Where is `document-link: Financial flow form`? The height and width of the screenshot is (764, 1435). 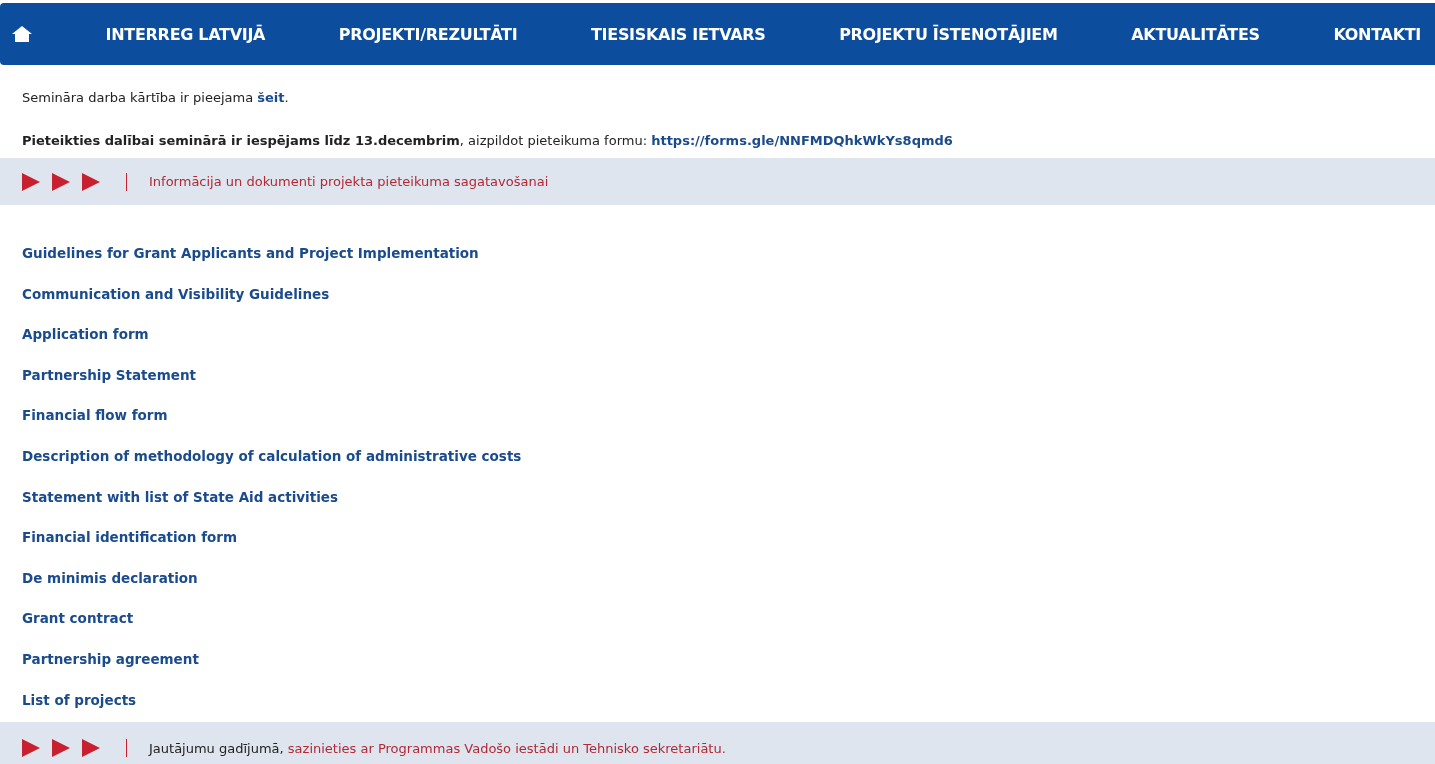
document-link: Financial flow form is located at coordinates (95, 415).